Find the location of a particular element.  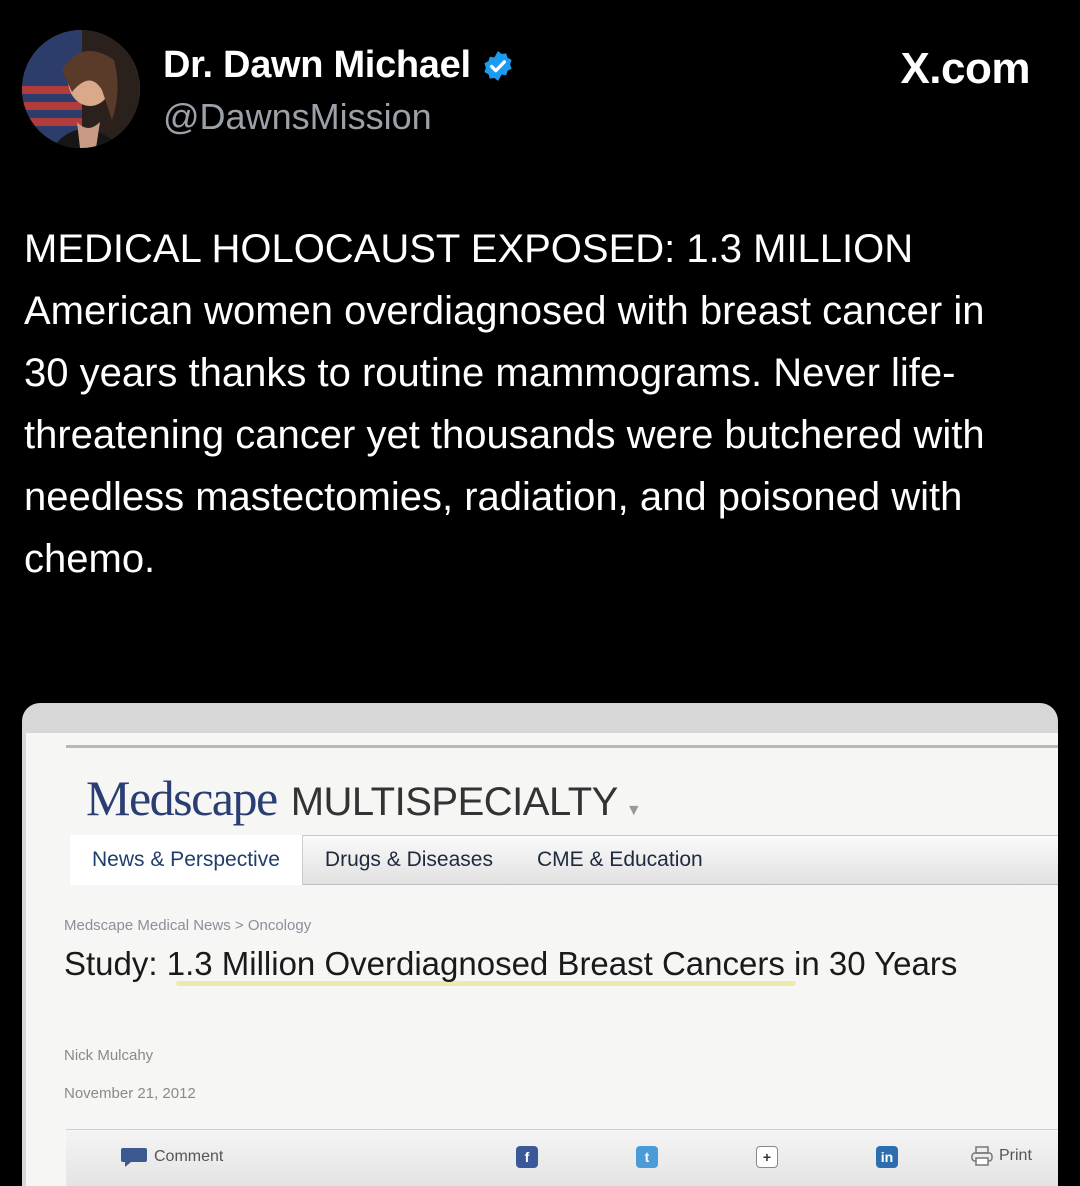

share-bar: Comment f t + in Print is located at coordinates (562, 1157).